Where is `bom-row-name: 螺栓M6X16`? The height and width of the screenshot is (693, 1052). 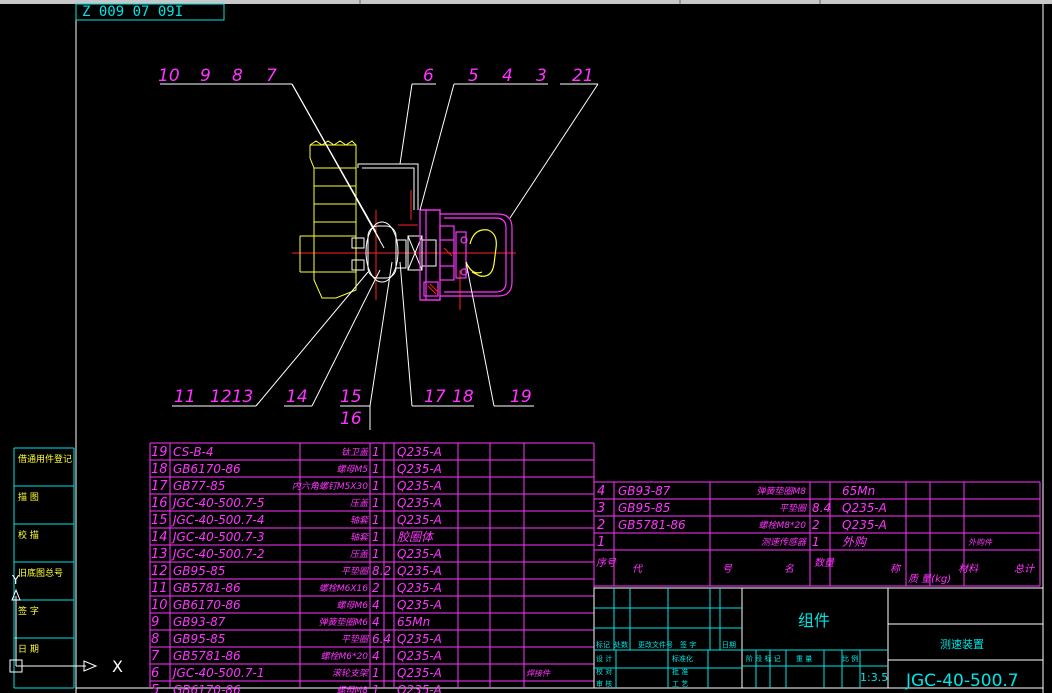
bom-row-name: 螺栓M6X16 is located at coordinates (343, 588).